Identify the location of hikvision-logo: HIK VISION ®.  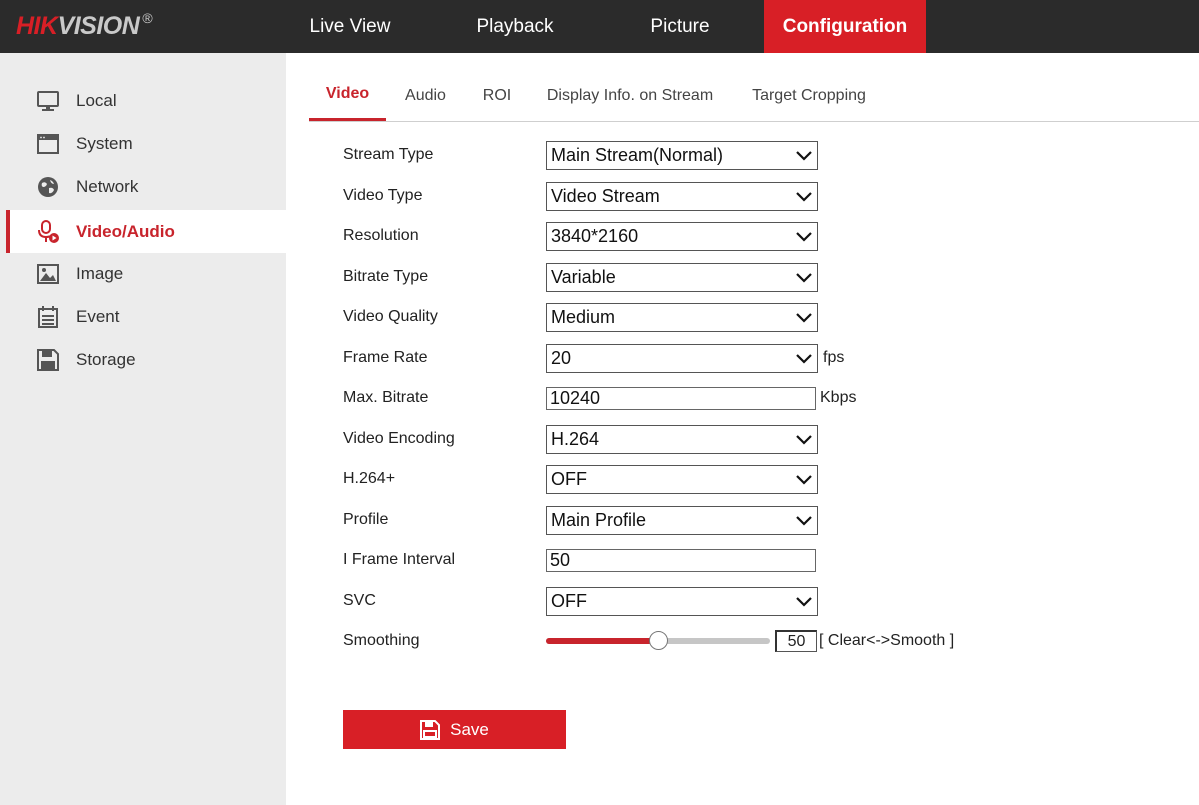
(84, 26).